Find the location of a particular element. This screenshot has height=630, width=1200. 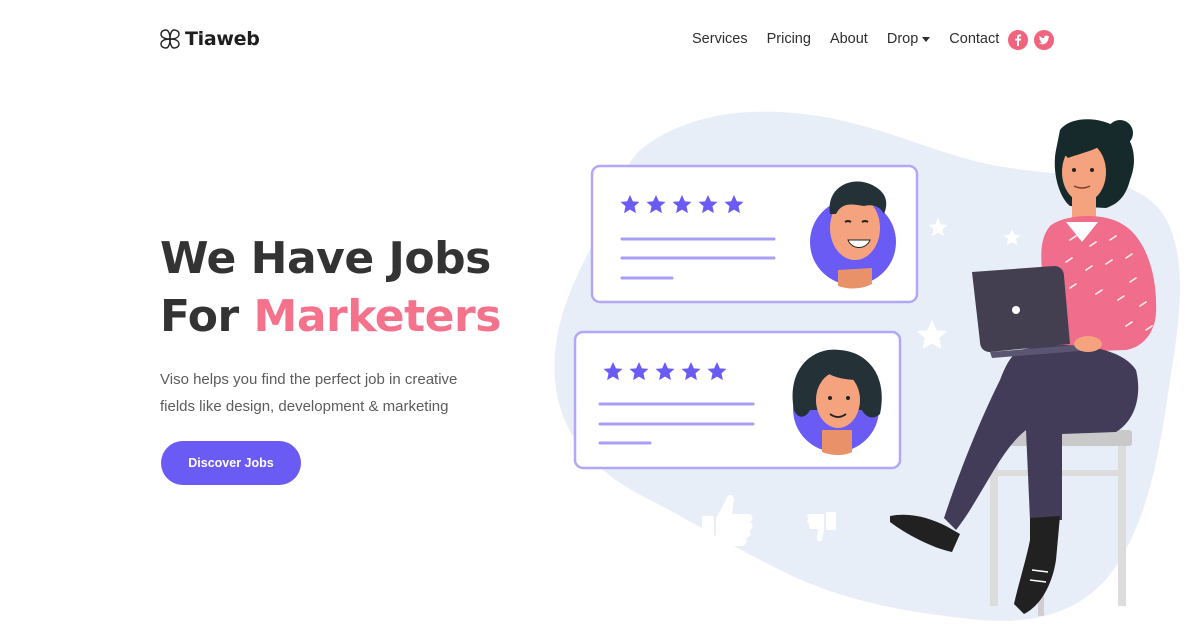

discover-jobs-button: Discover Jobs is located at coordinates (231, 463).